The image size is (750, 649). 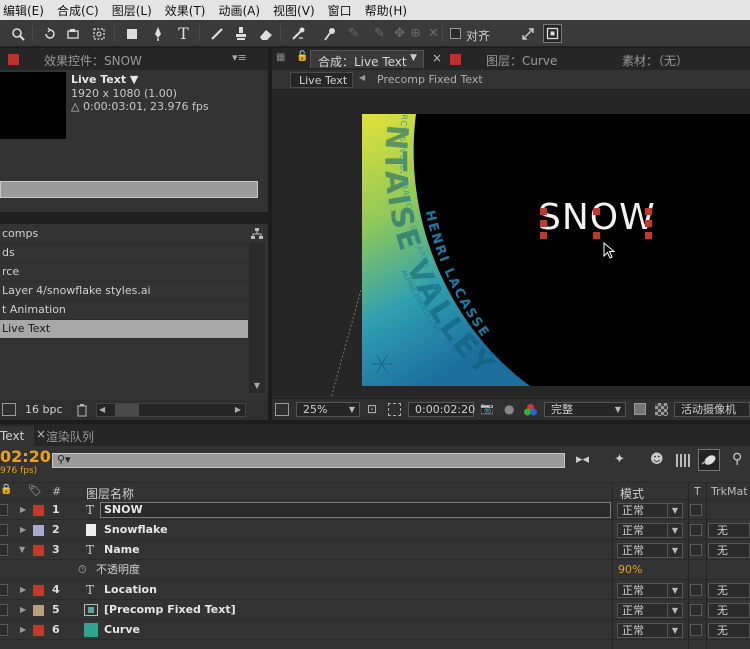 I want to click on property-row-opacity: ⏱ 不透明度 90%, so click(x=375, y=570).